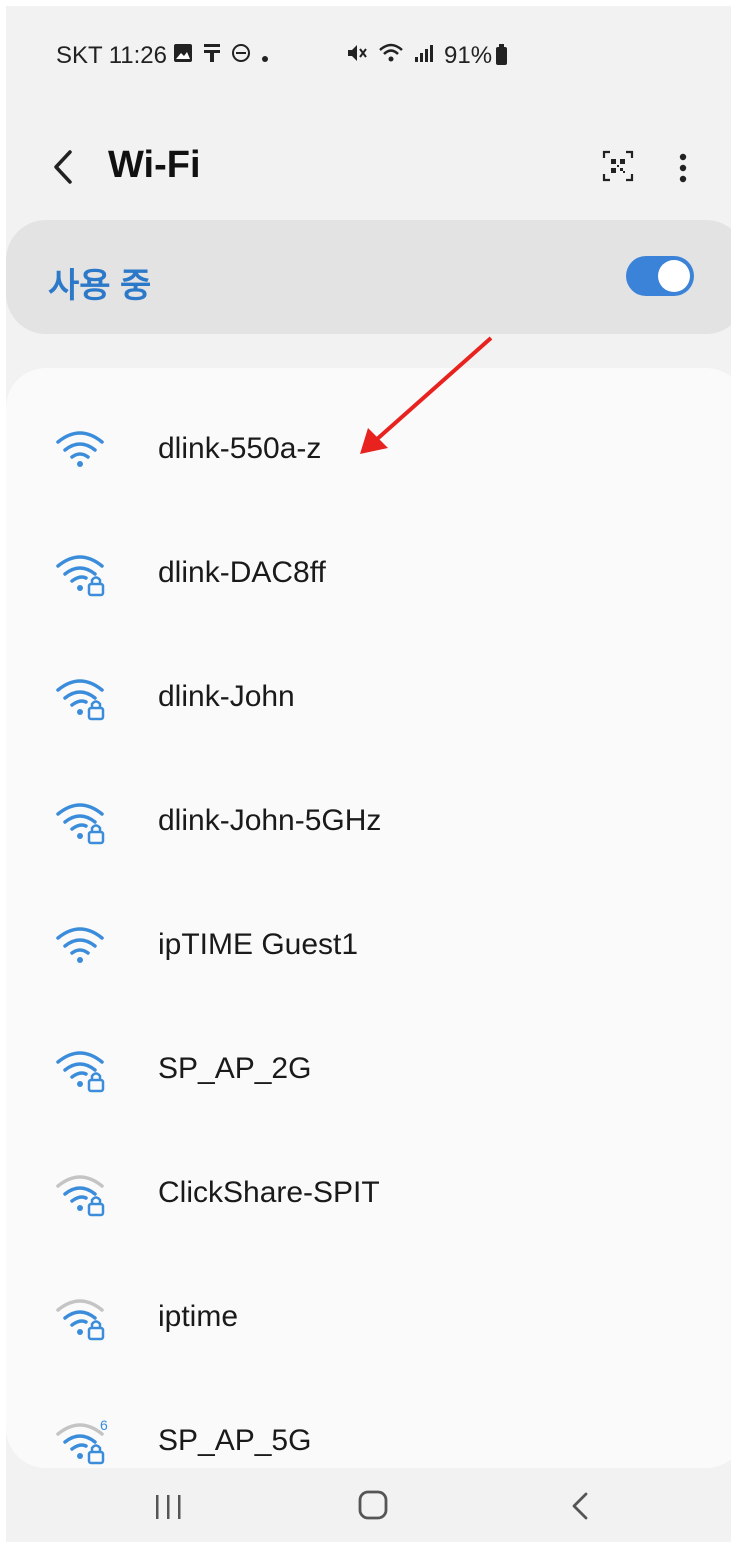 This screenshot has height=1542, width=731. I want to click on network-item: dlink-DAC8ff, so click(368, 572).